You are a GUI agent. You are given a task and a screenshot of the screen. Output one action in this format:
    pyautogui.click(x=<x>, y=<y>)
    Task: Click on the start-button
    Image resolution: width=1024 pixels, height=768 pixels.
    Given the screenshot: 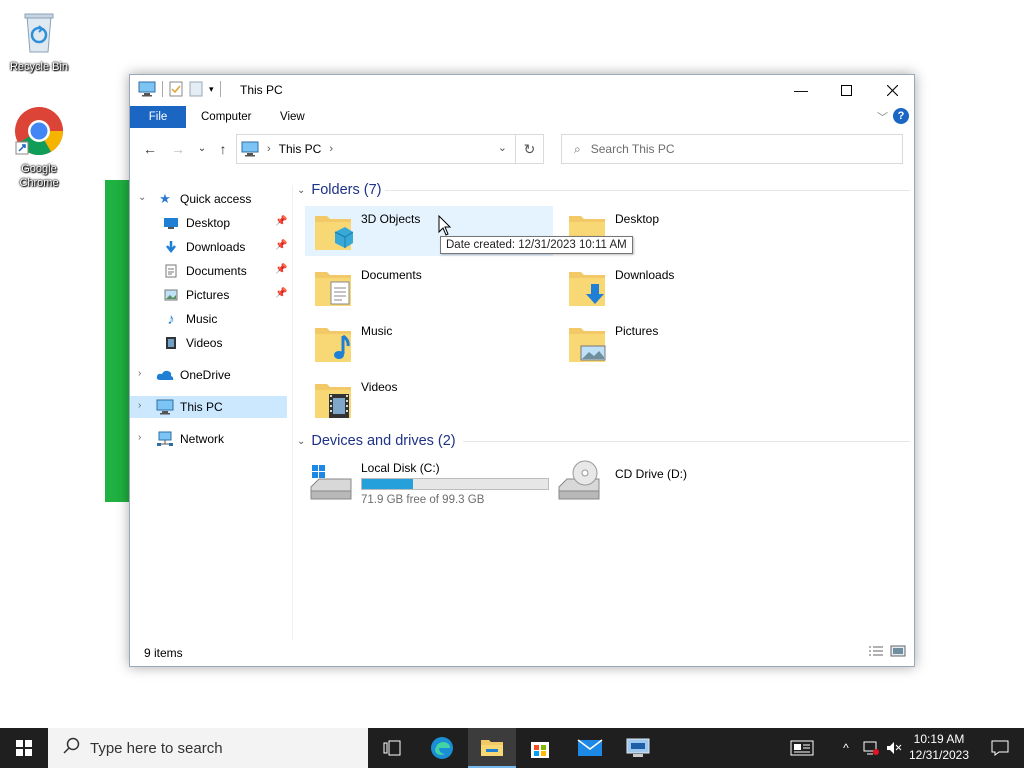 What is the action you would take?
    pyautogui.click(x=24, y=748)
    